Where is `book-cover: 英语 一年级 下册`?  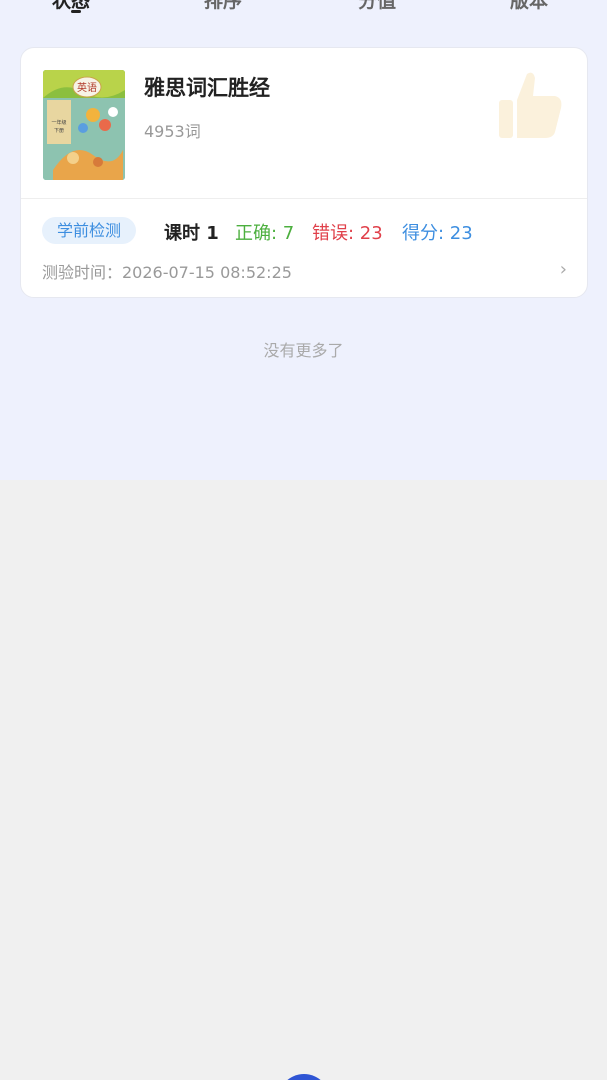 book-cover: 英语 一年级 下册 is located at coordinates (84, 125).